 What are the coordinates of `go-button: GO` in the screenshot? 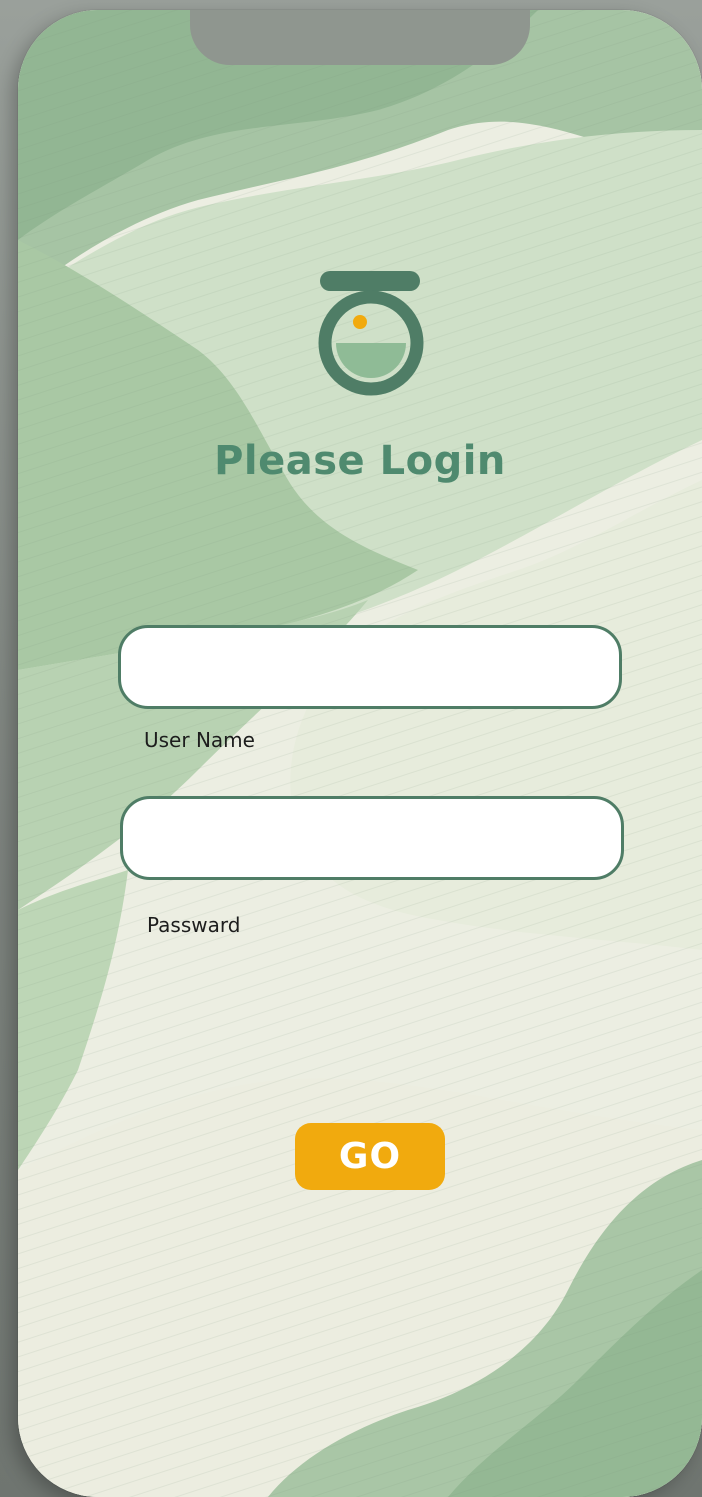 It's located at (370, 1156).